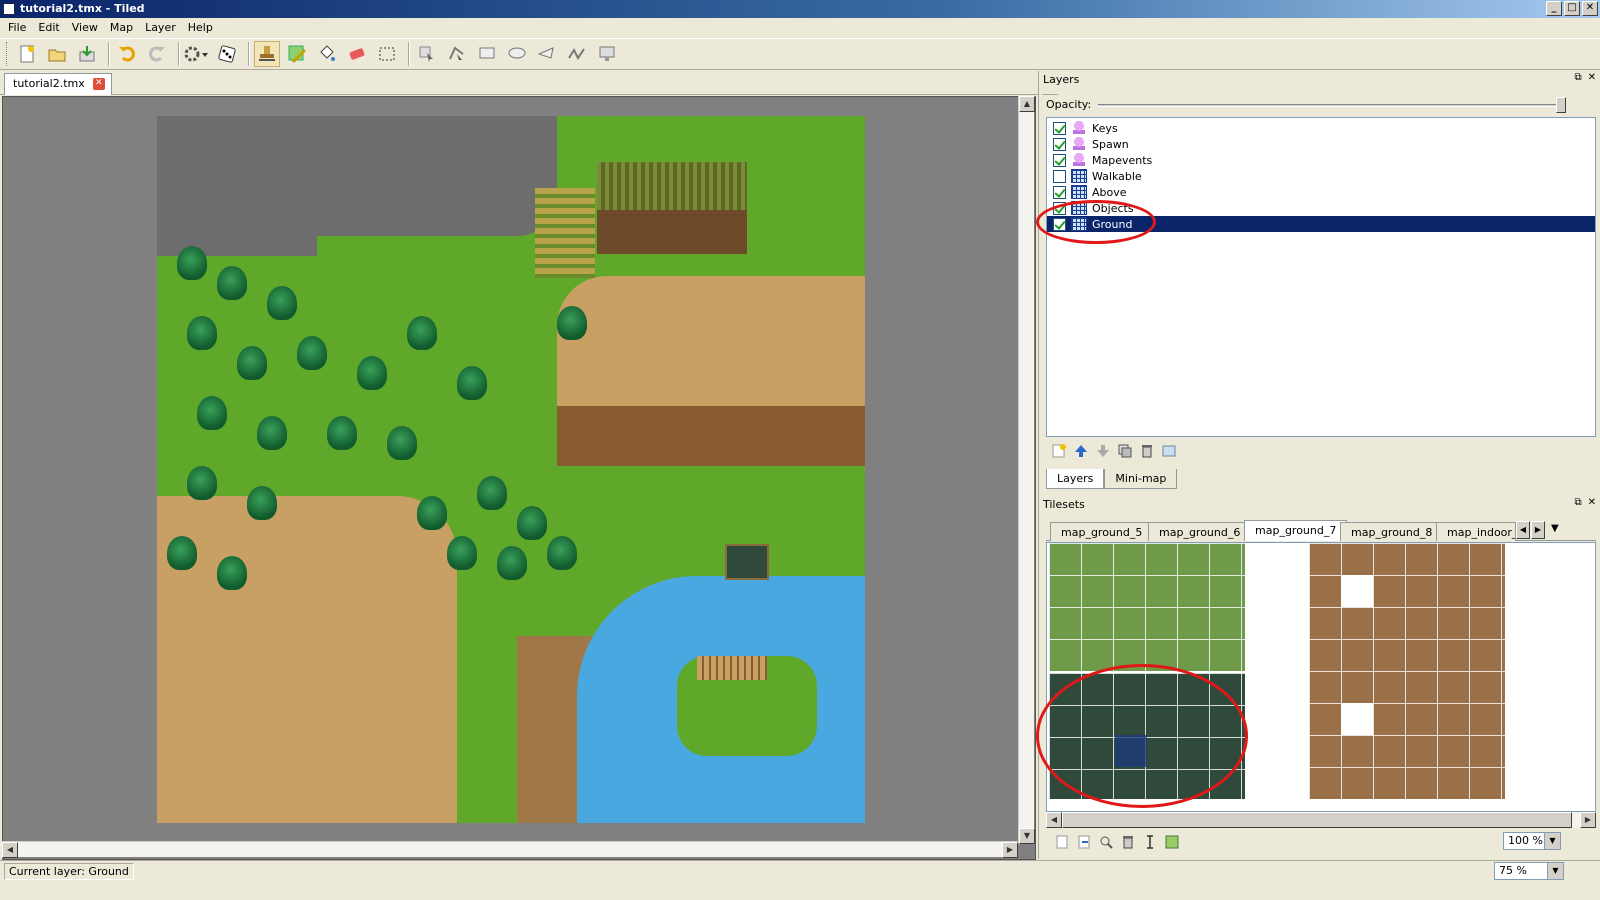 The image size is (1600, 900). Describe the element at coordinates (517, 54) in the screenshot. I see `insert-ellipse-button` at that location.